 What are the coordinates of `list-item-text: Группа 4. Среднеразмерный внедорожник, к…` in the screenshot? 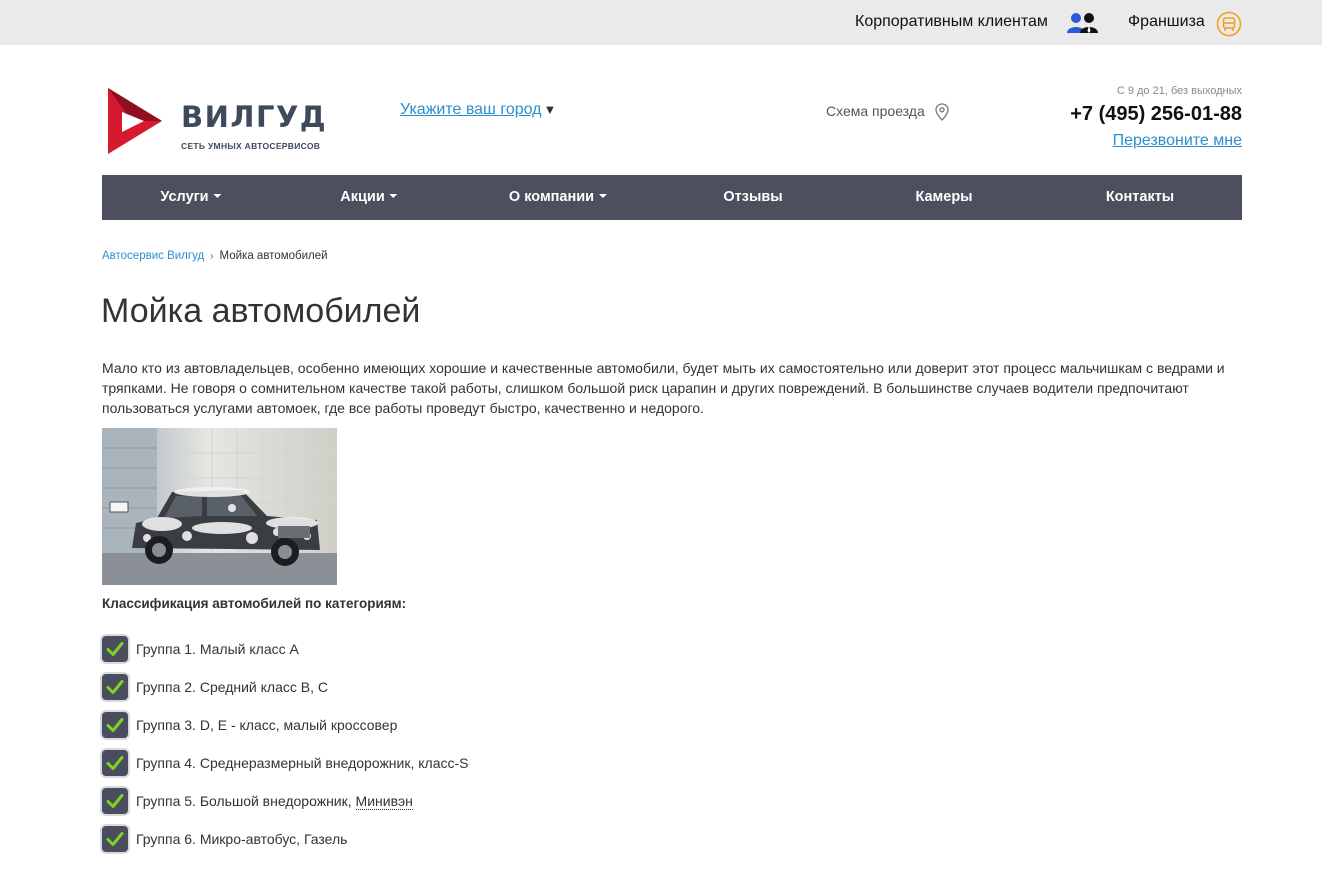 It's located at (302, 763).